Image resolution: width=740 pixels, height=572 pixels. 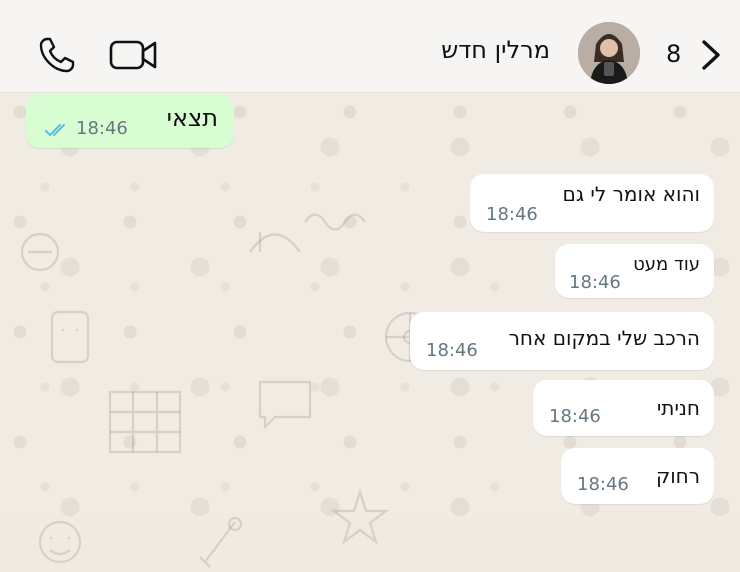 I want to click on phone-icon, so click(x=57, y=55).